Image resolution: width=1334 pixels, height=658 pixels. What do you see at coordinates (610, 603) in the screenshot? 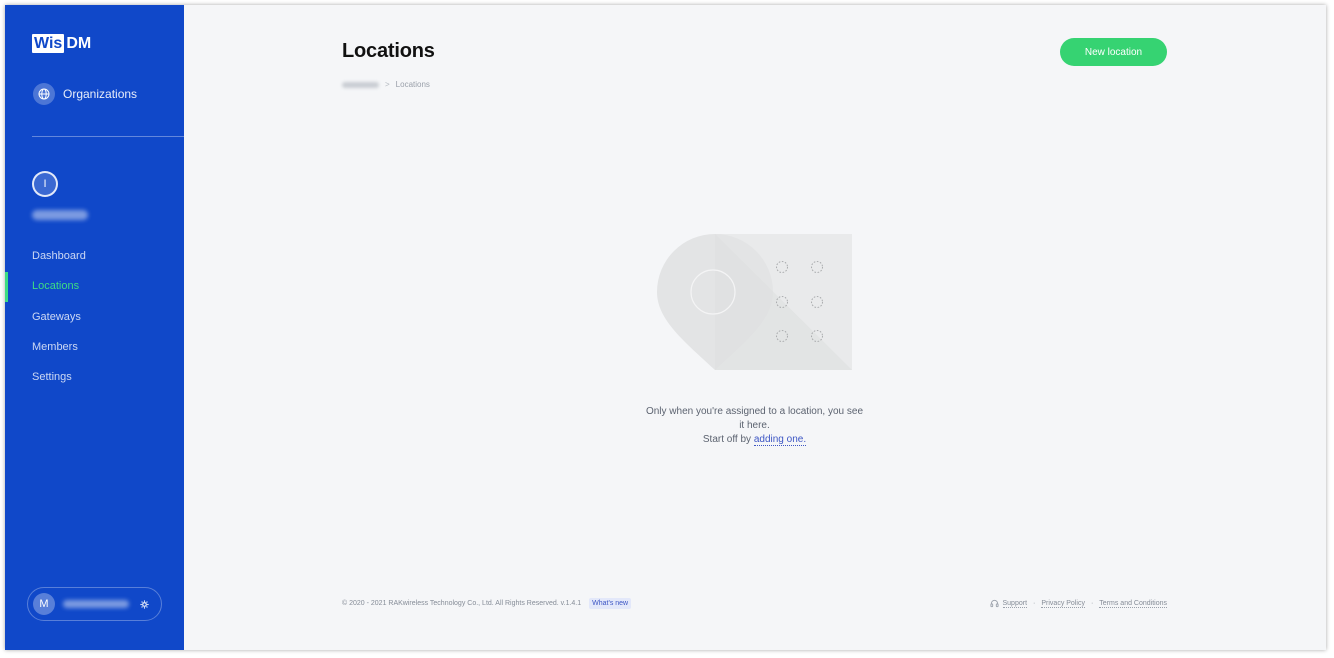
I see `whats-new-link: What's new` at bounding box center [610, 603].